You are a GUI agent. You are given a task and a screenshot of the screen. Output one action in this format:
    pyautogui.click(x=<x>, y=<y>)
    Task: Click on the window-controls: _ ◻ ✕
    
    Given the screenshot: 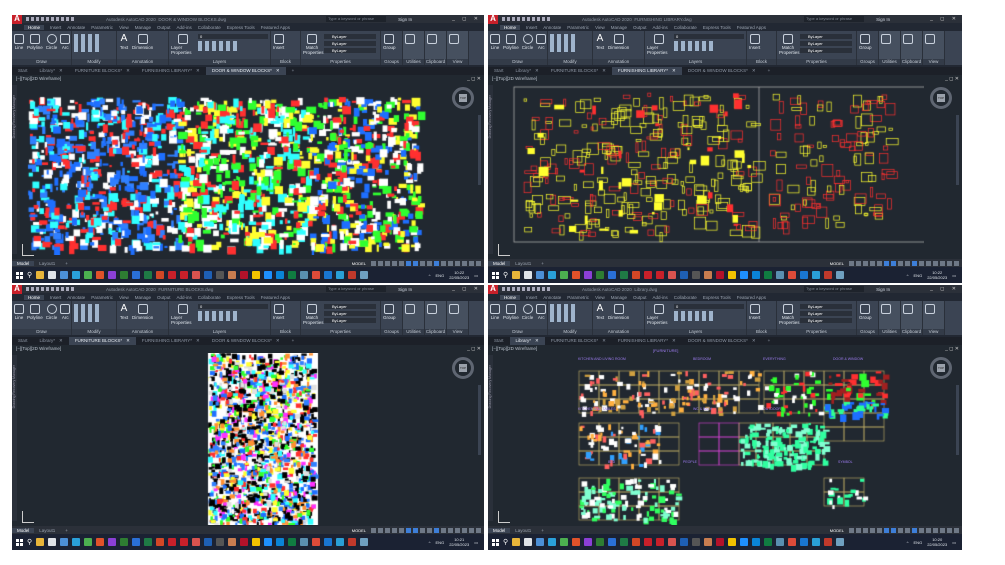 What is the action you would take?
    pyautogui.click(x=944, y=19)
    